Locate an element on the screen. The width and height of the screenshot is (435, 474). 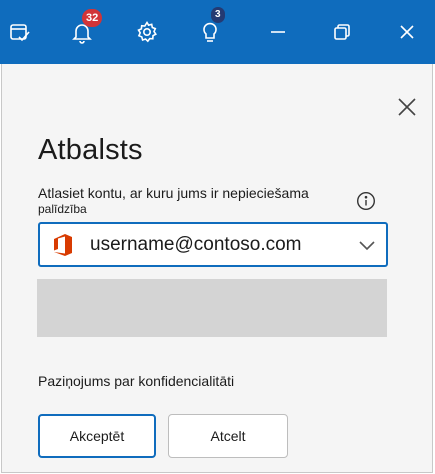
restore-icon is located at coordinates (342, 32).